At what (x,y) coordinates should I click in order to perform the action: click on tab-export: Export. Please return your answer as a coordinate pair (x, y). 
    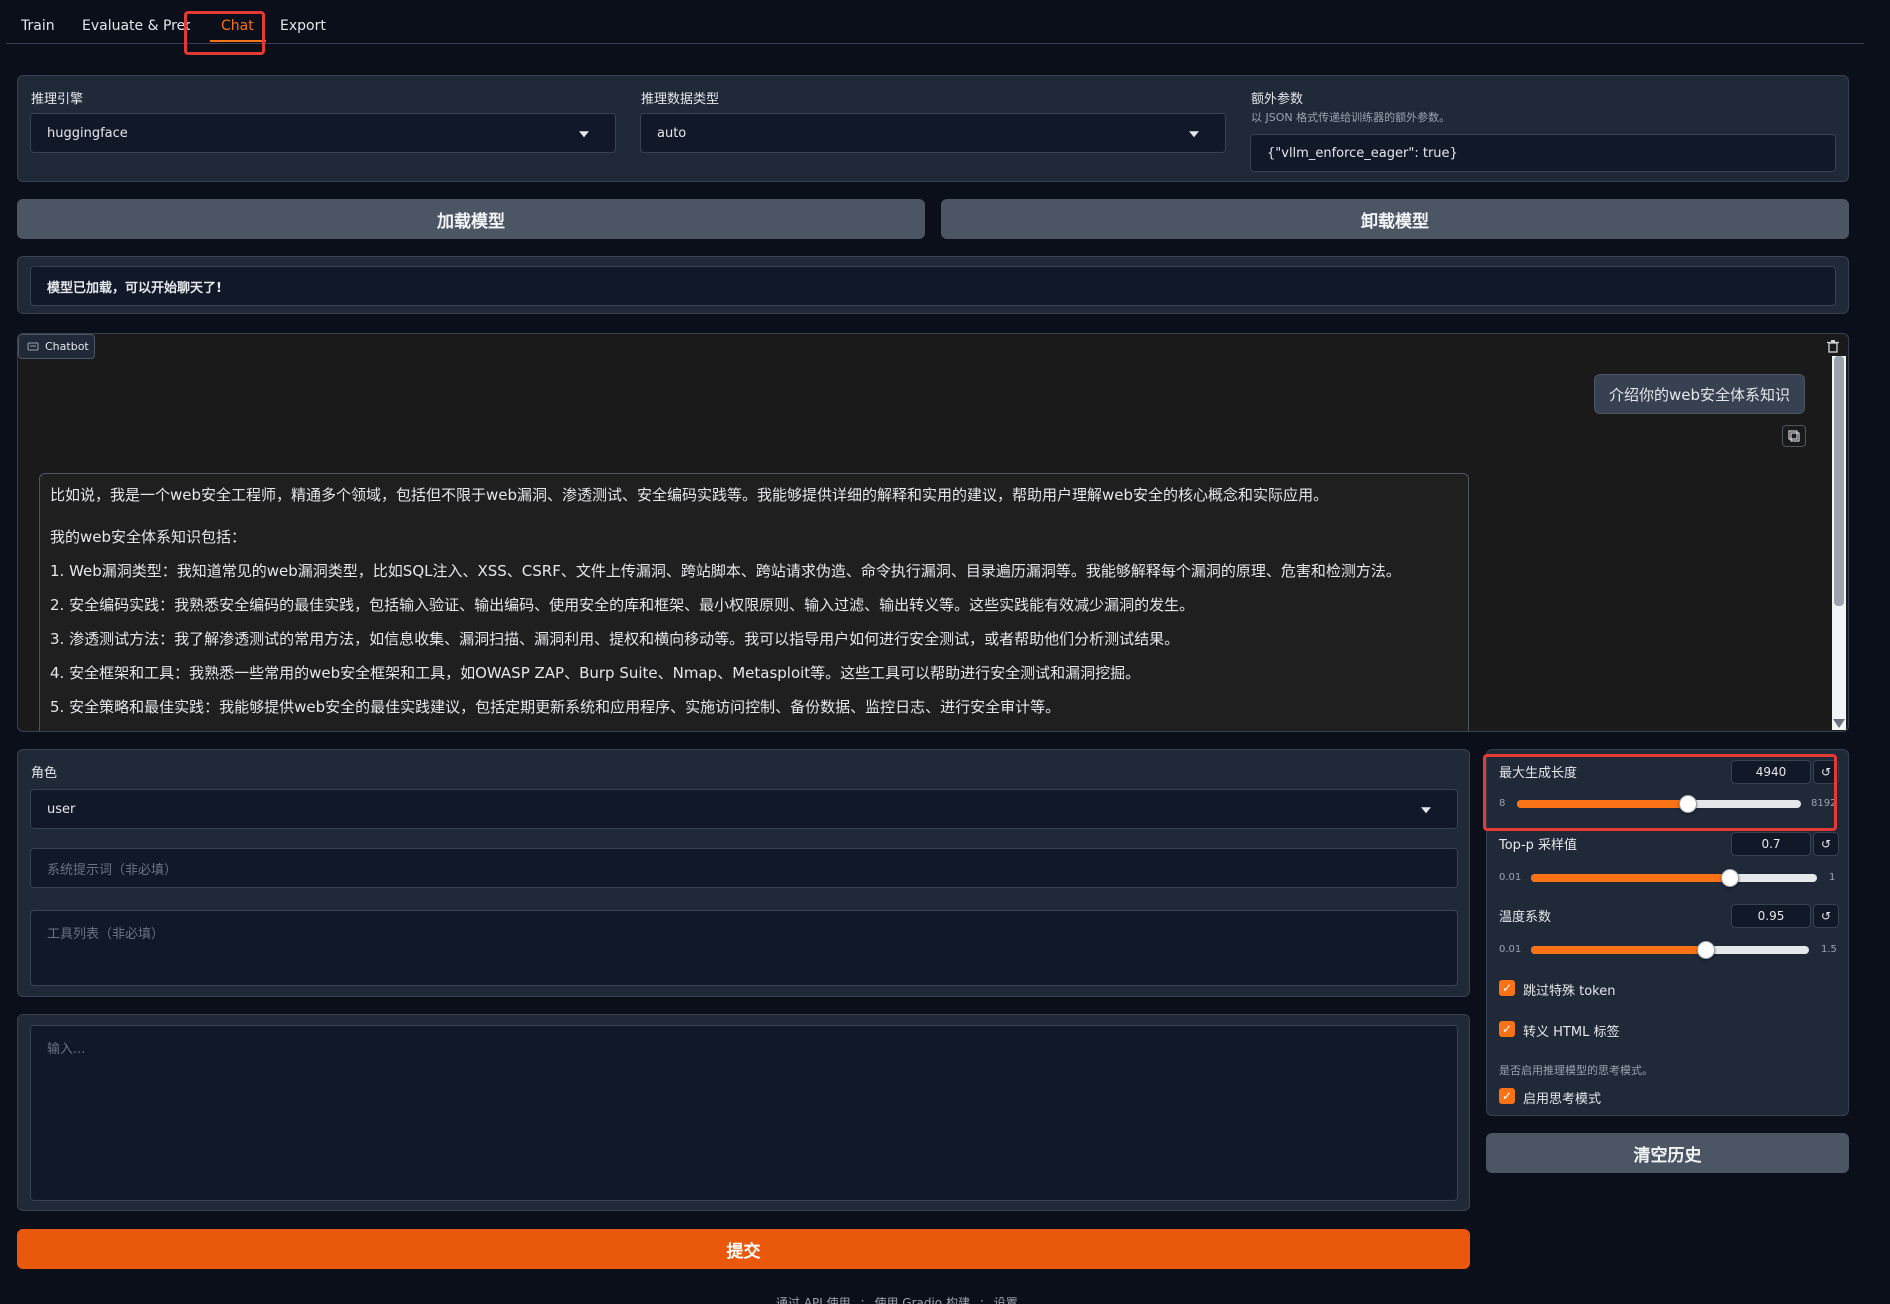
    Looking at the image, I should click on (303, 26).